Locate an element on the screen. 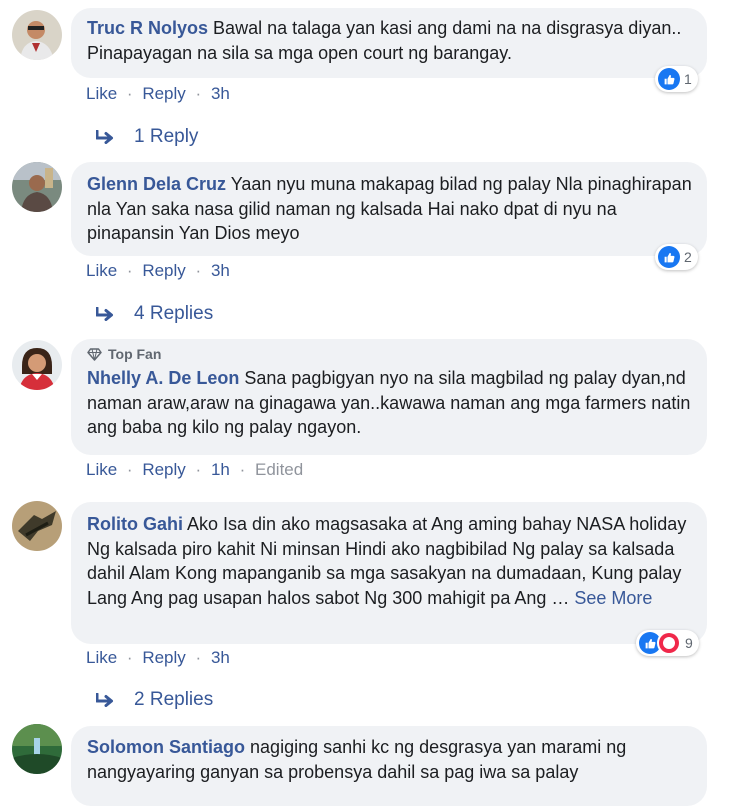 Image resolution: width=750 pixels, height=806 pixels. diamond-icon is located at coordinates (94, 354).